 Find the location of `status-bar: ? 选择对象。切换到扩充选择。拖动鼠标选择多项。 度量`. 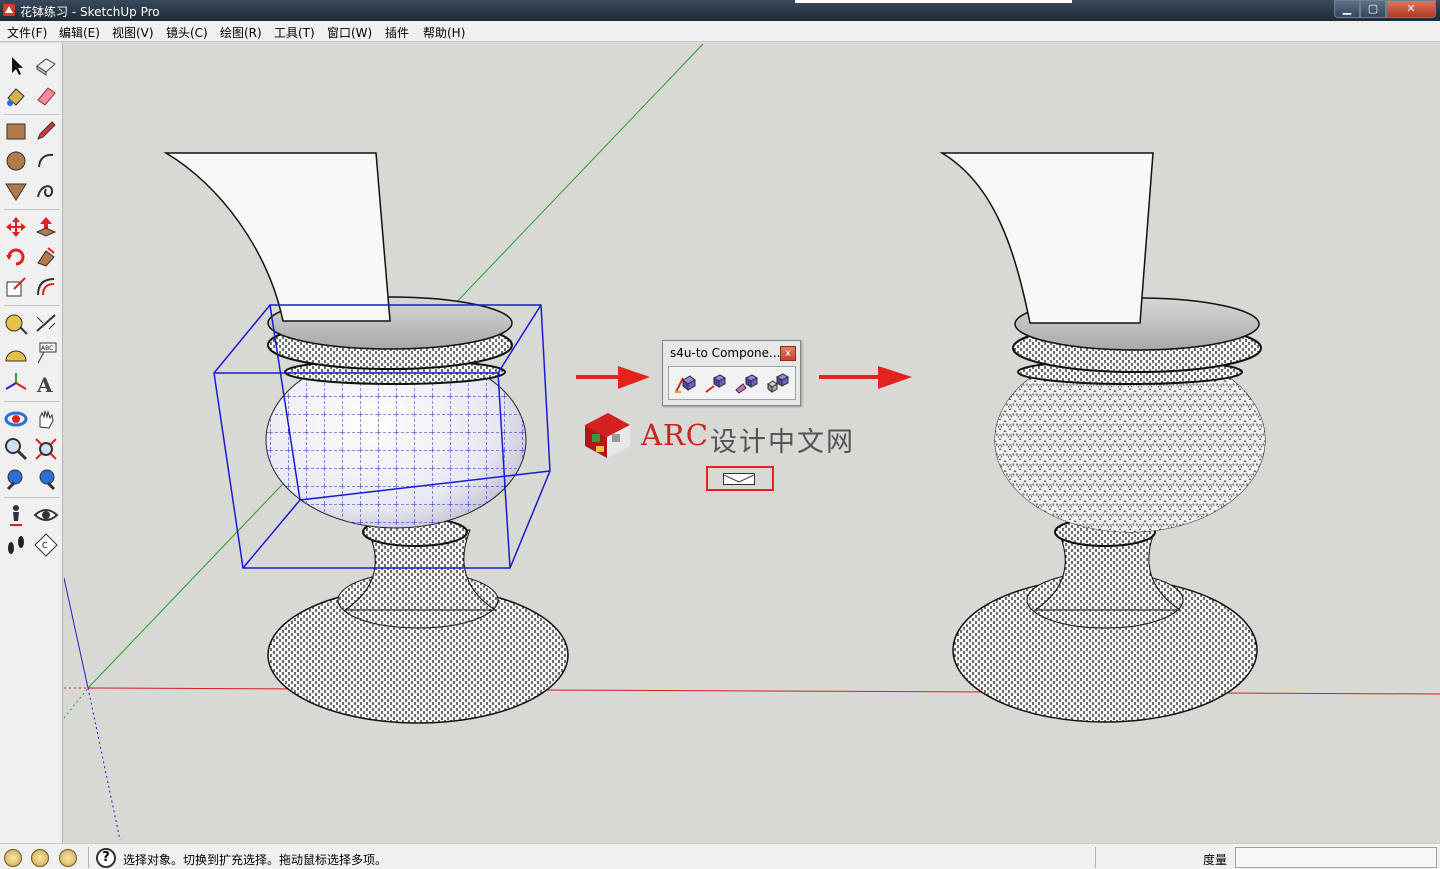

status-bar: ? 选择对象。切换到扩充选择。拖动鼠标选择多项。 度量 is located at coordinates (720, 856).